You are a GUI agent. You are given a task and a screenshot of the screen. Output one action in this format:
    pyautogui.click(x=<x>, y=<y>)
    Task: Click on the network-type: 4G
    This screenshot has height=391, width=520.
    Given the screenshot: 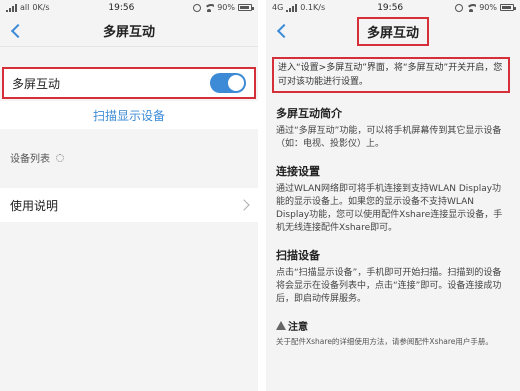 What is the action you would take?
    pyautogui.click(x=278, y=7)
    